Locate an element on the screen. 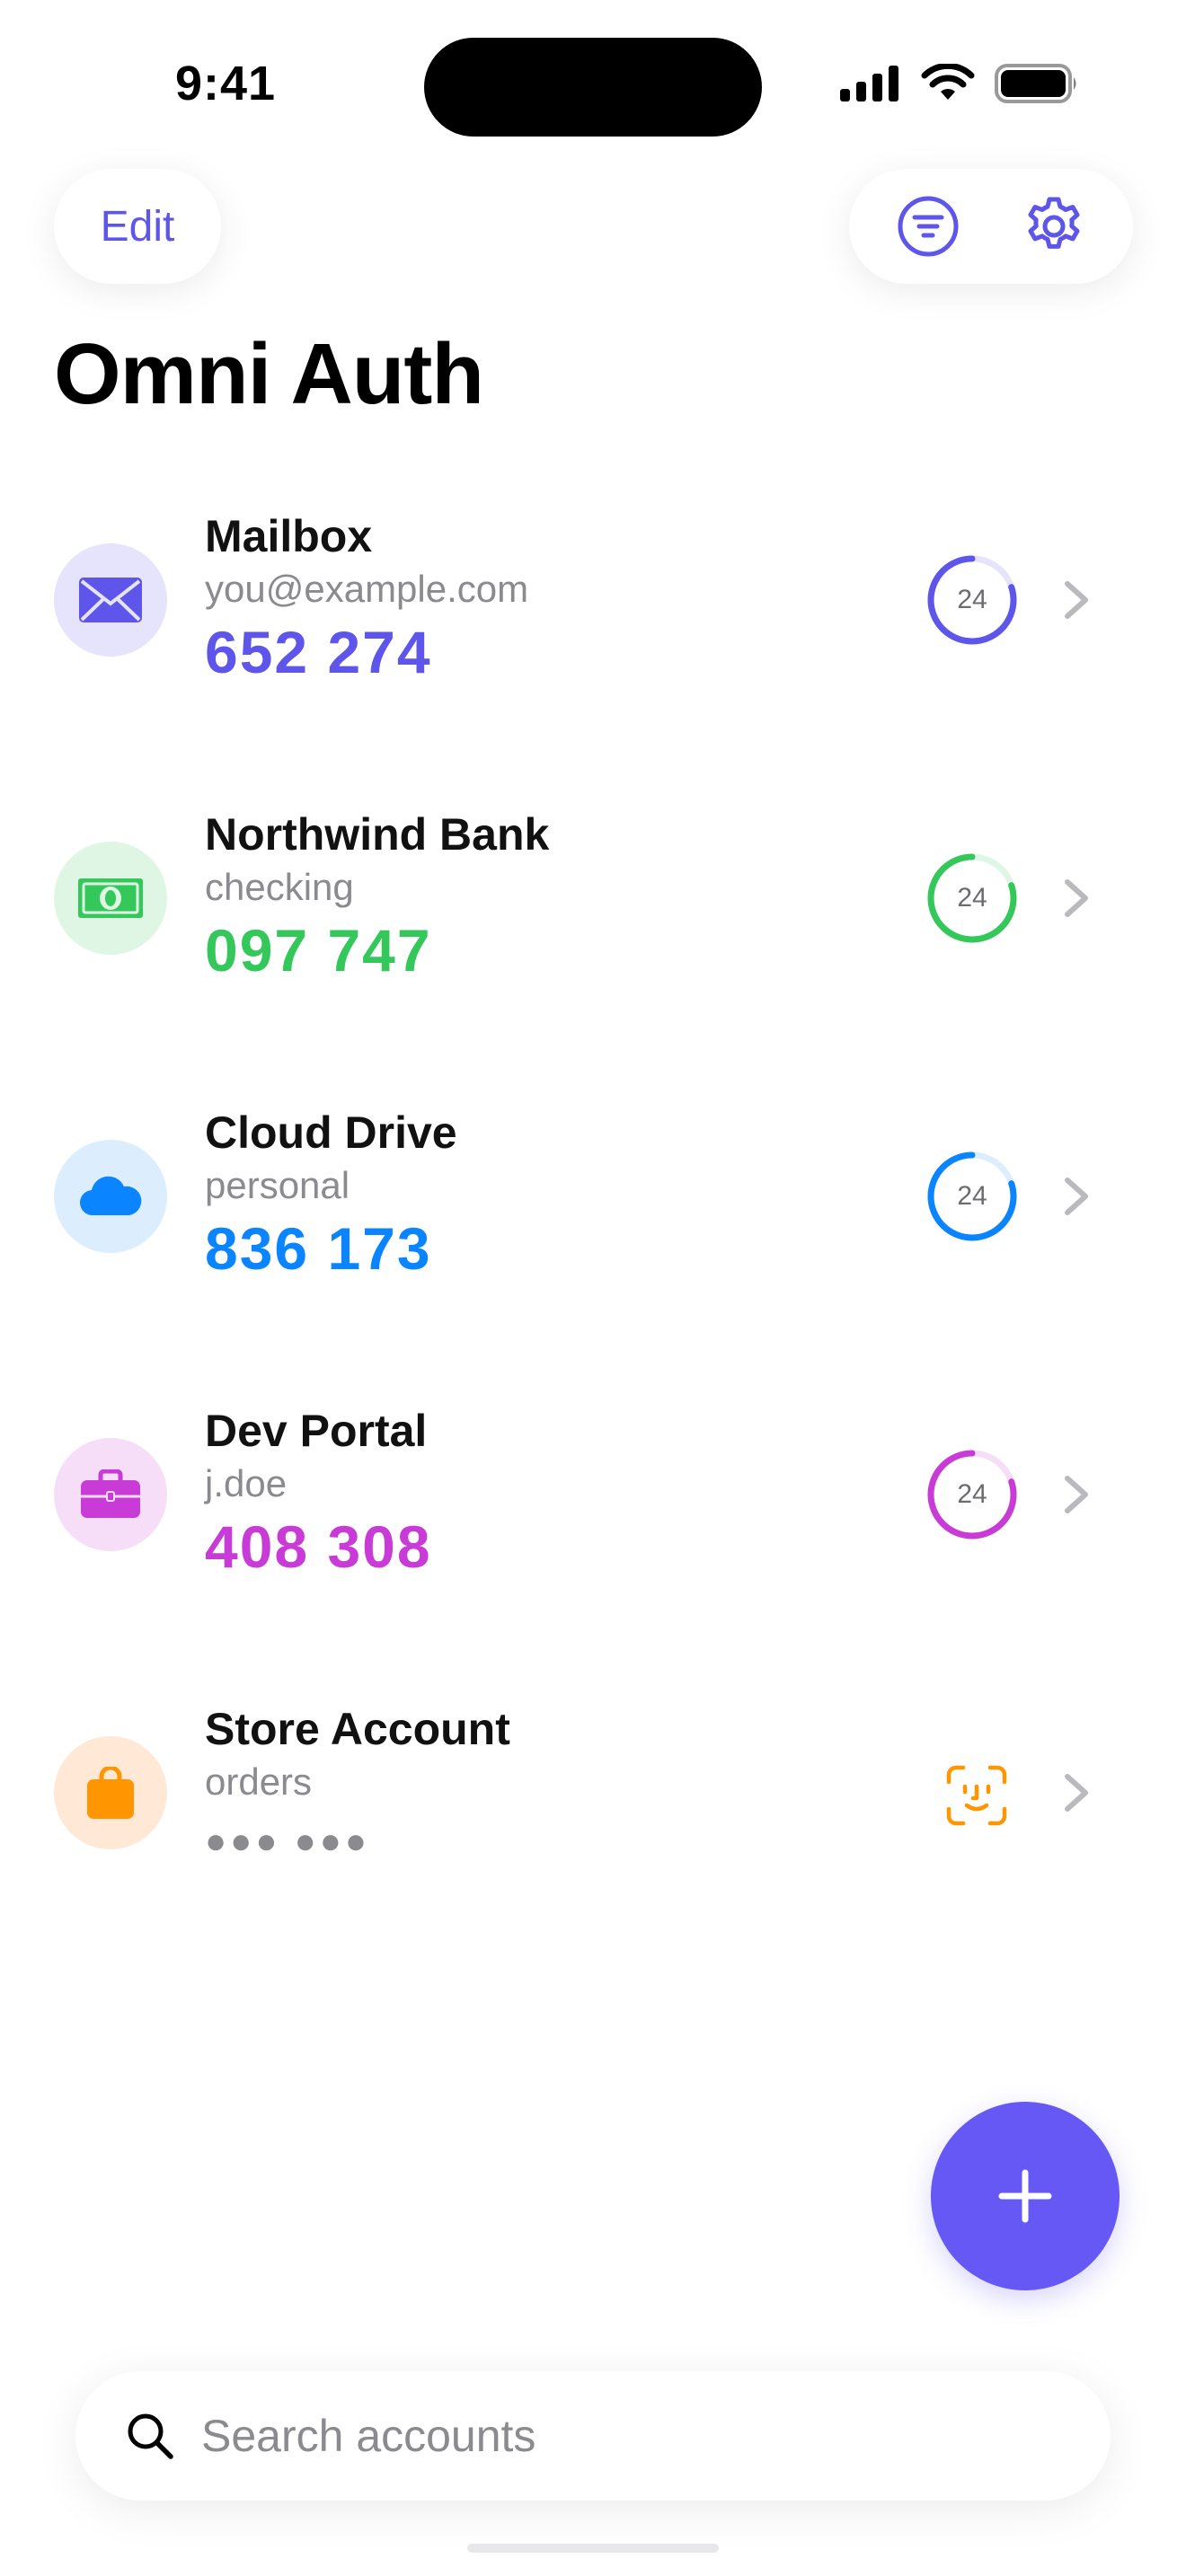 Image resolution: width=1186 pixels, height=2576 pixels. cloud-icon is located at coordinates (110, 1196).